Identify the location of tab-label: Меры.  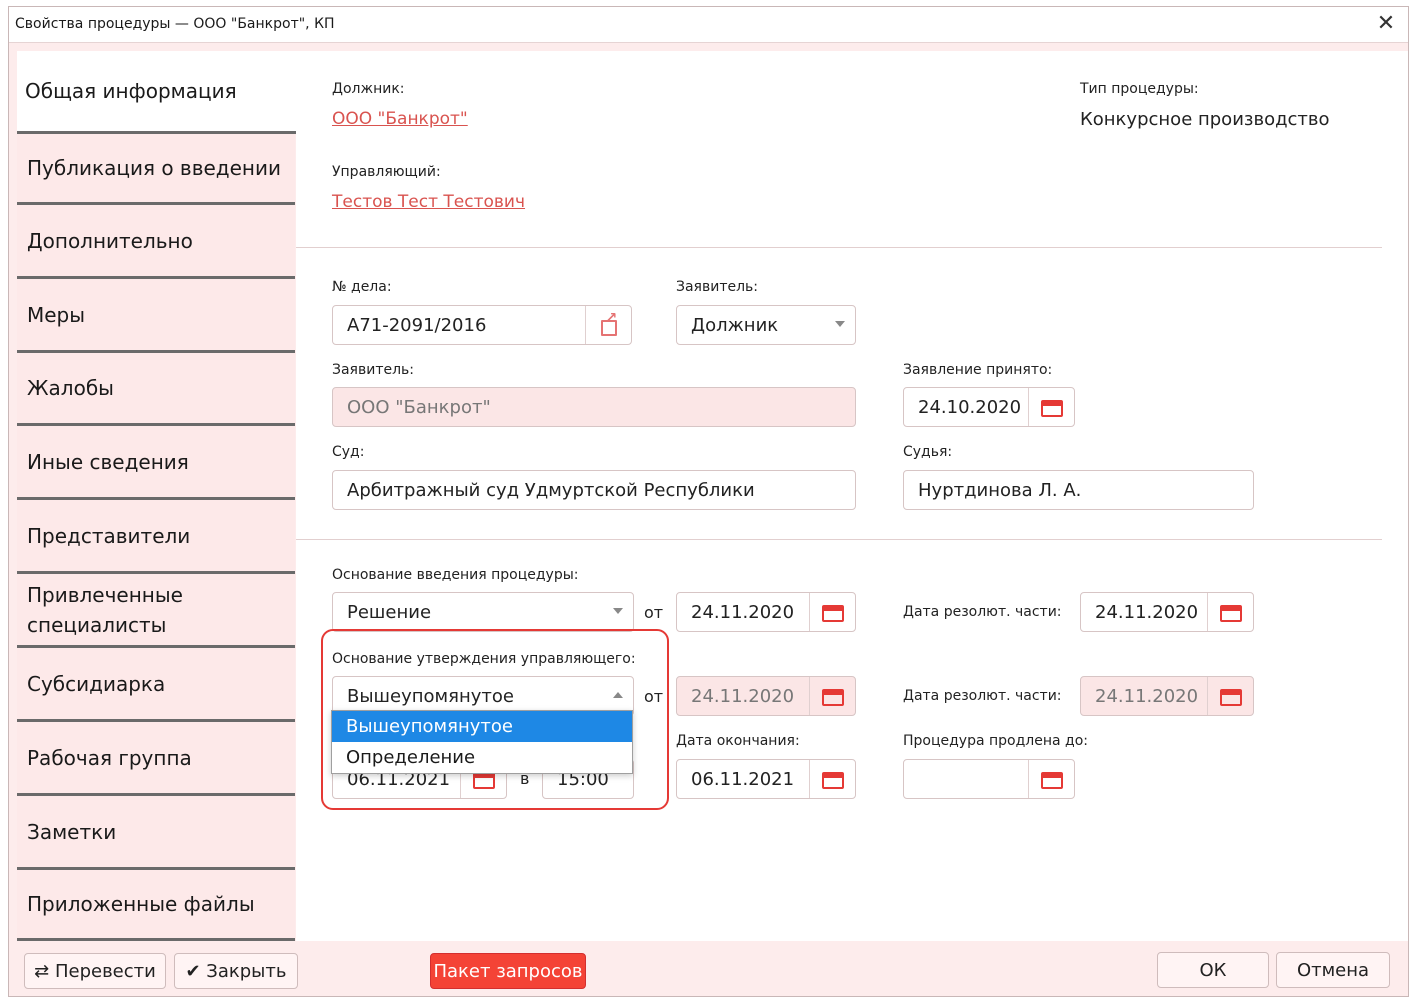
(56, 314).